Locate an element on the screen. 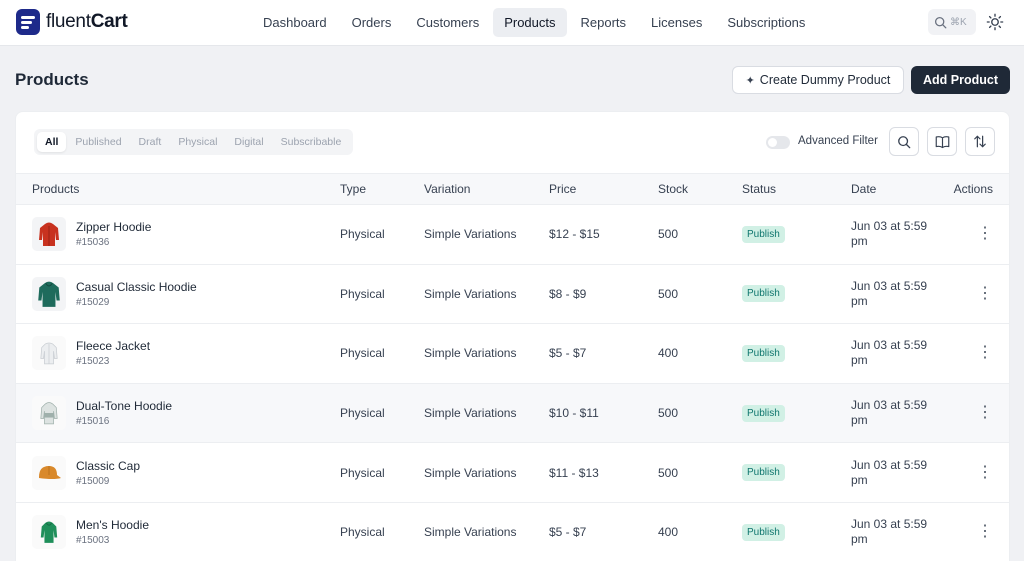  command-search-button: ⌘K is located at coordinates (952, 22).